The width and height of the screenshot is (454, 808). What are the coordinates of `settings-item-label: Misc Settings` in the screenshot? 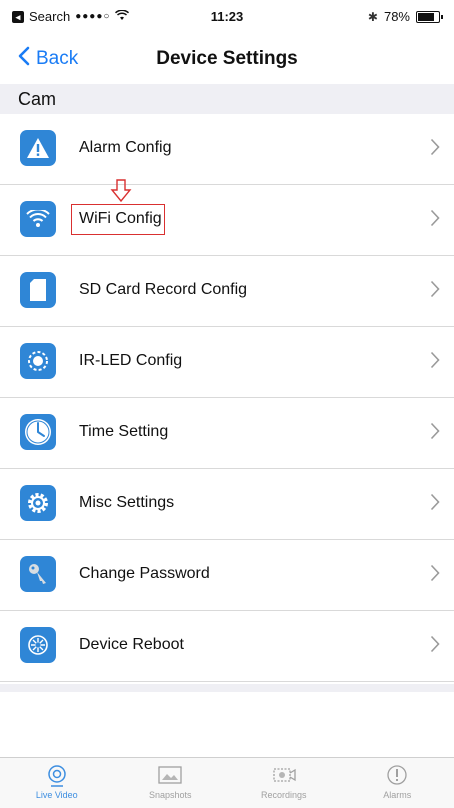 It's located at (127, 502).